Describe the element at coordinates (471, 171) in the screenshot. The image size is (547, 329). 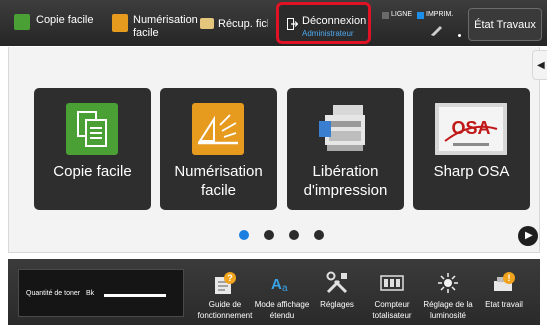
I see `tile-label: Sharp OSA` at that location.